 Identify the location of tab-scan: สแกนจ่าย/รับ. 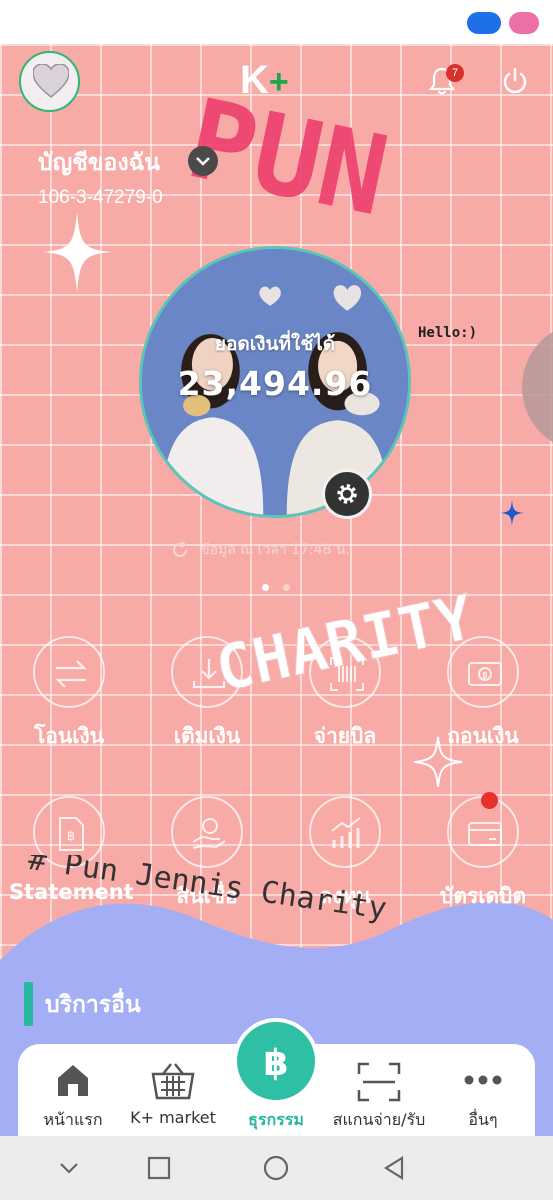
(379, 1088).